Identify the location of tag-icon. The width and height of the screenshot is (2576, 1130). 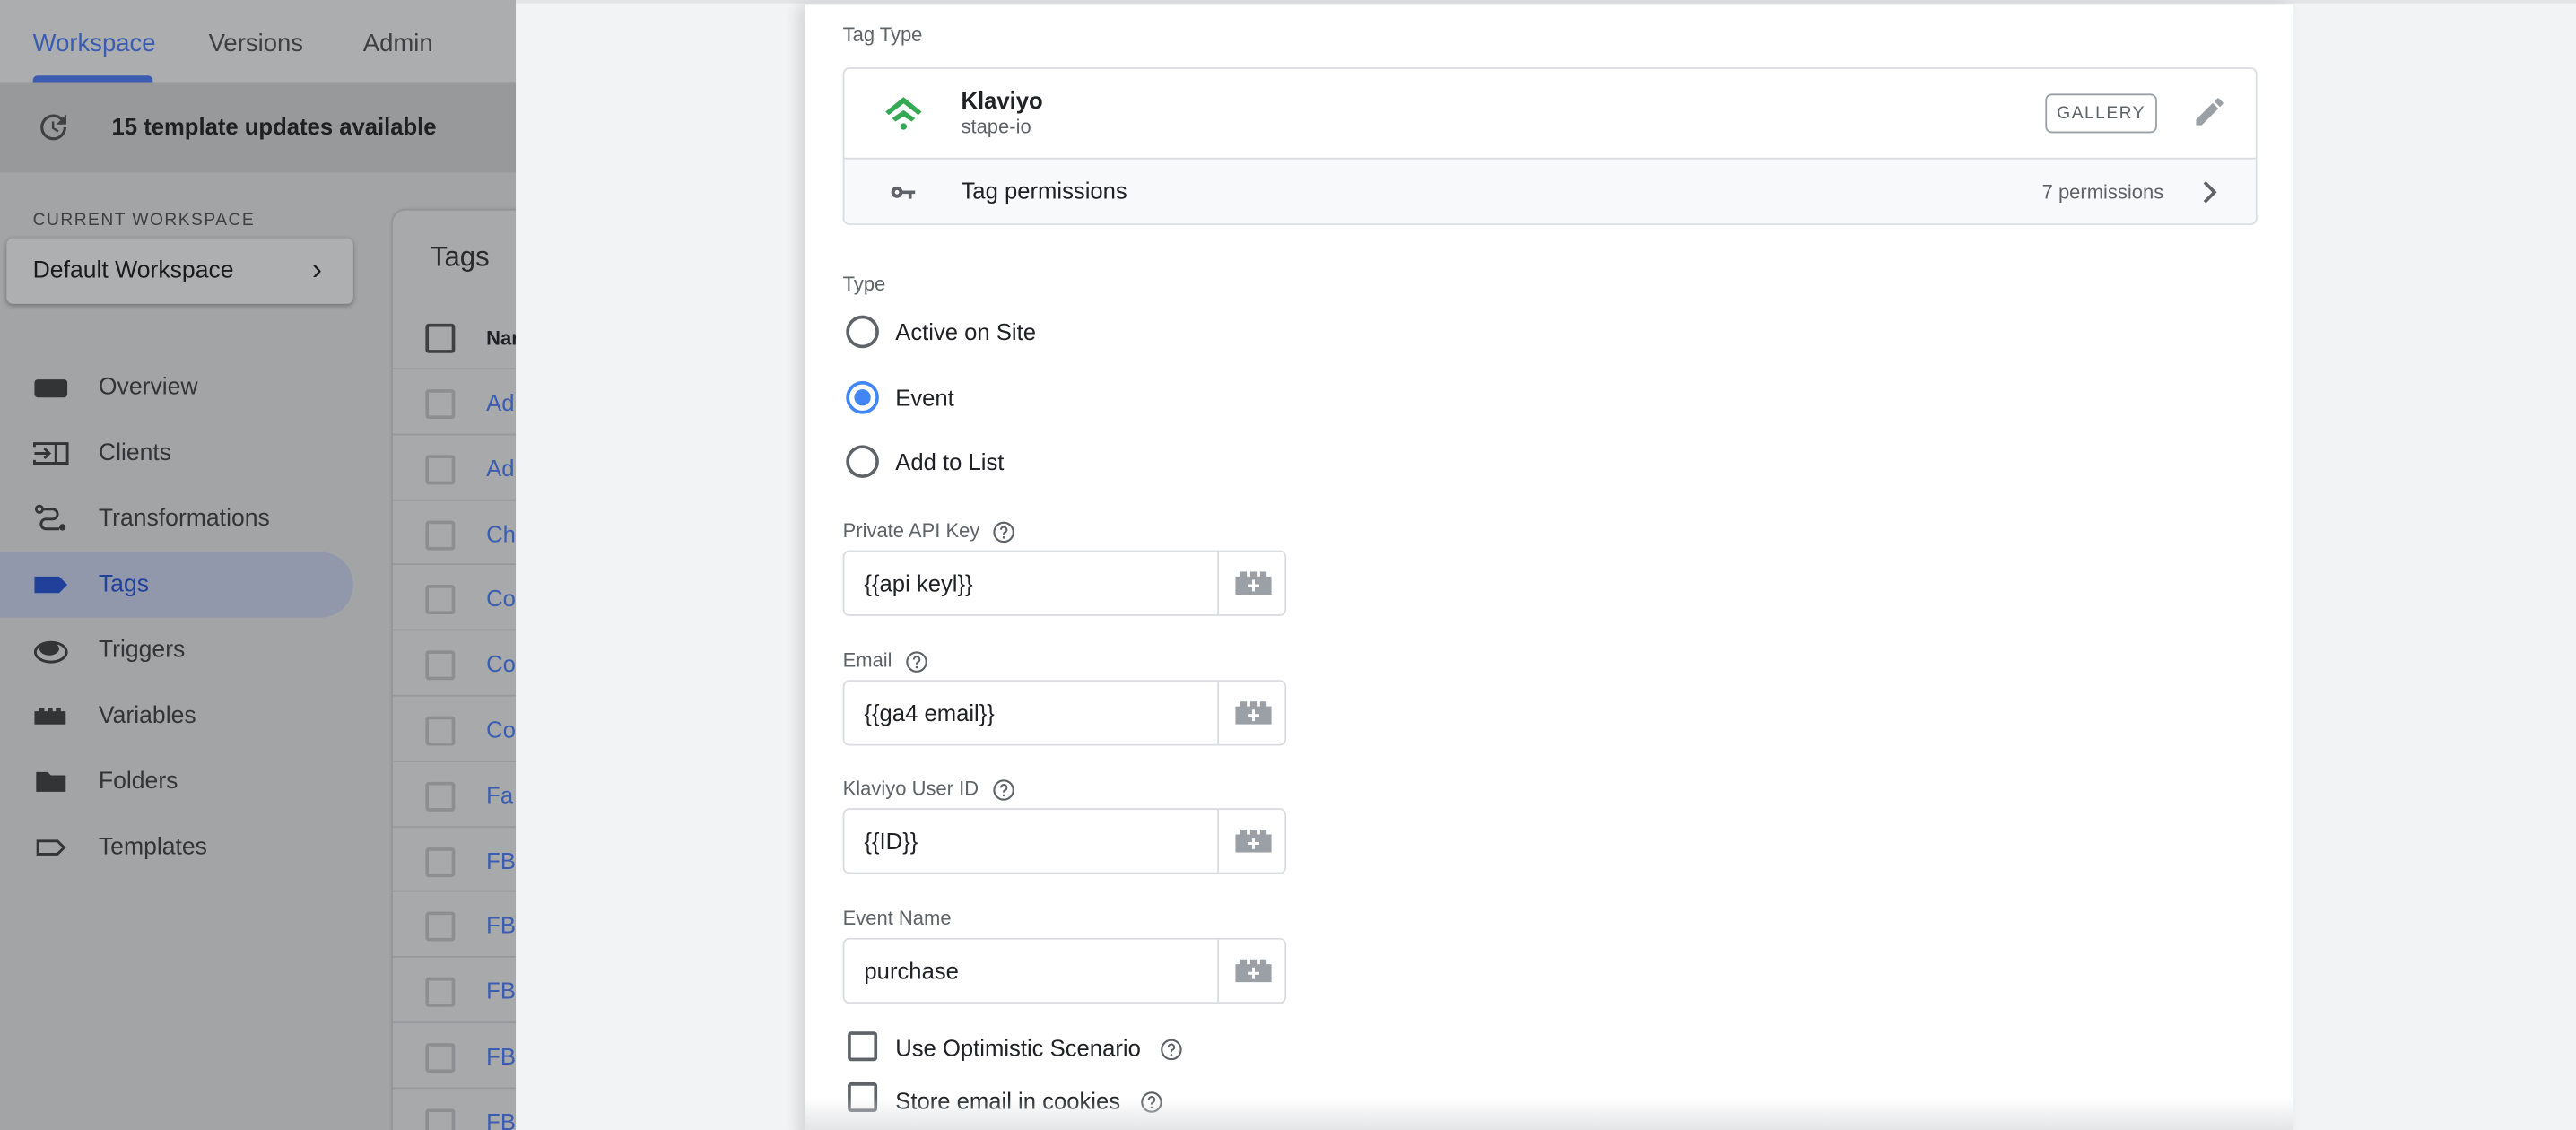
(51, 585).